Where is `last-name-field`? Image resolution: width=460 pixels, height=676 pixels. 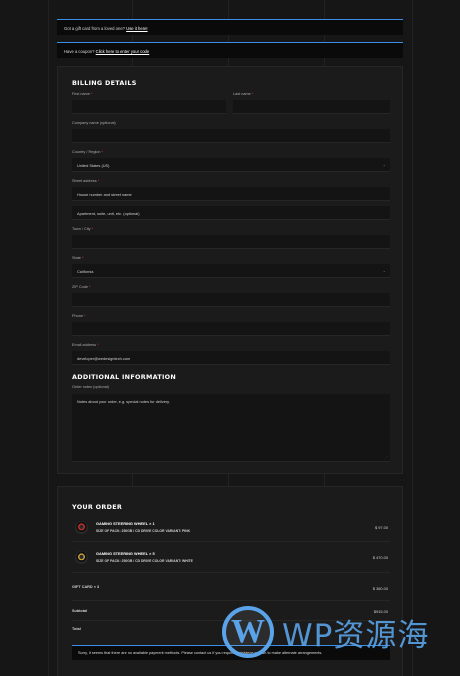 last-name-field is located at coordinates (311, 107).